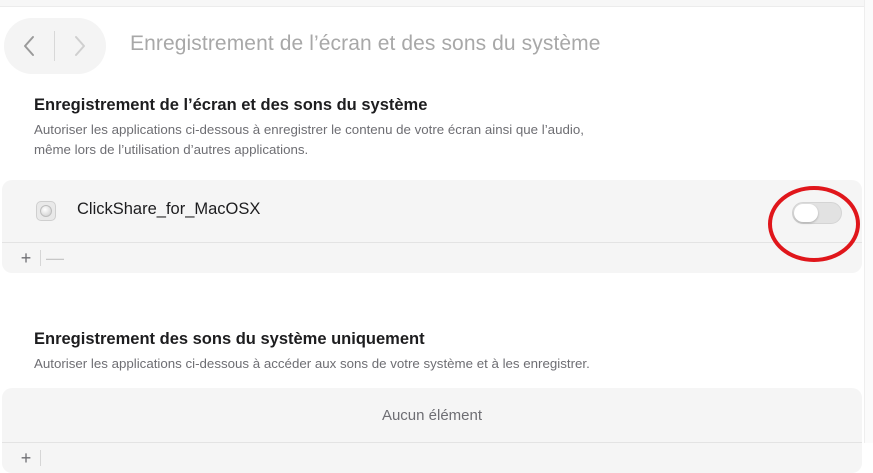  Describe the element at coordinates (868, 221) in the screenshot. I see `window-right-edge` at that location.